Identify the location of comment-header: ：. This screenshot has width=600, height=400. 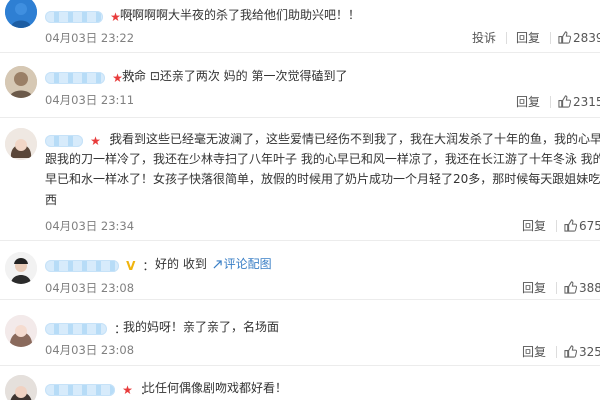
(87, 327).